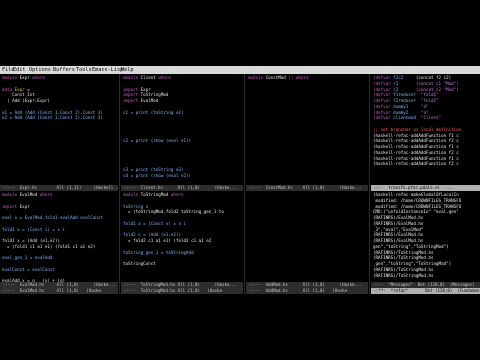  What do you see at coordinates (425, 291) in the screenshot?
I see `mode-line: -:**- *refac* Bot (128,0) (Fundamental)` at bounding box center [425, 291].